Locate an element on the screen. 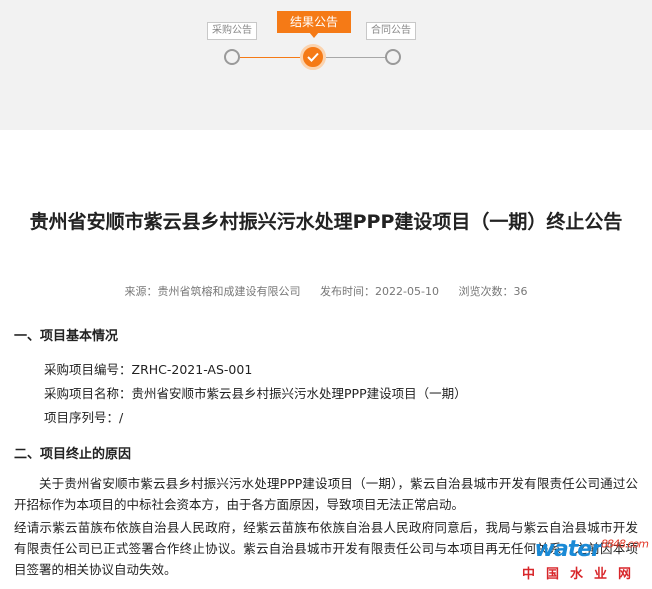 The height and width of the screenshot is (589, 652). check-icon is located at coordinates (313, 57).